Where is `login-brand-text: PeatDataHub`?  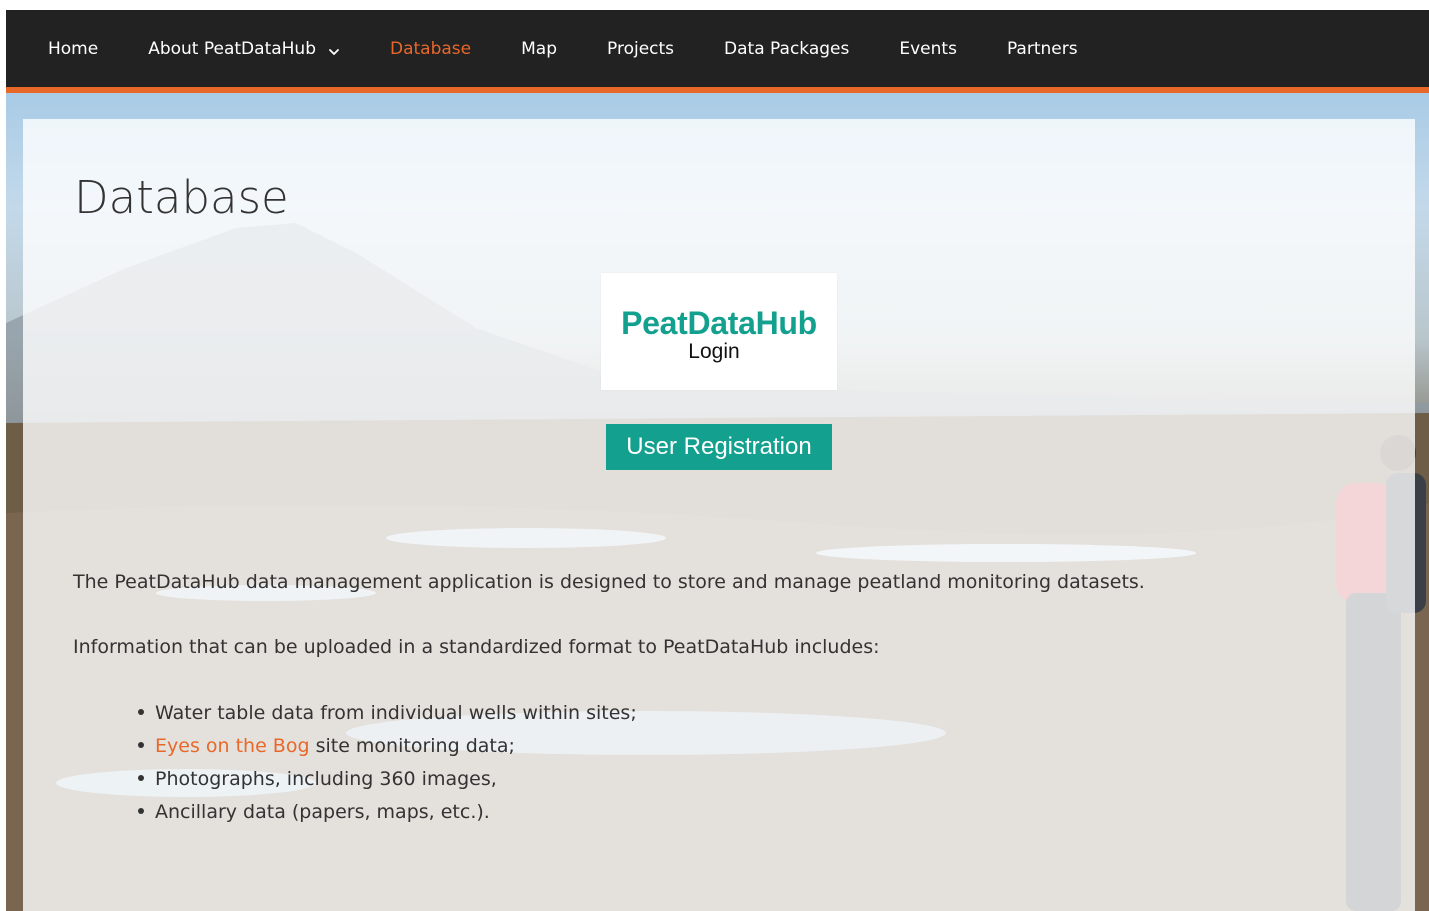
login-brand-text: PeatDataHub is located at coordinates (719, 323).